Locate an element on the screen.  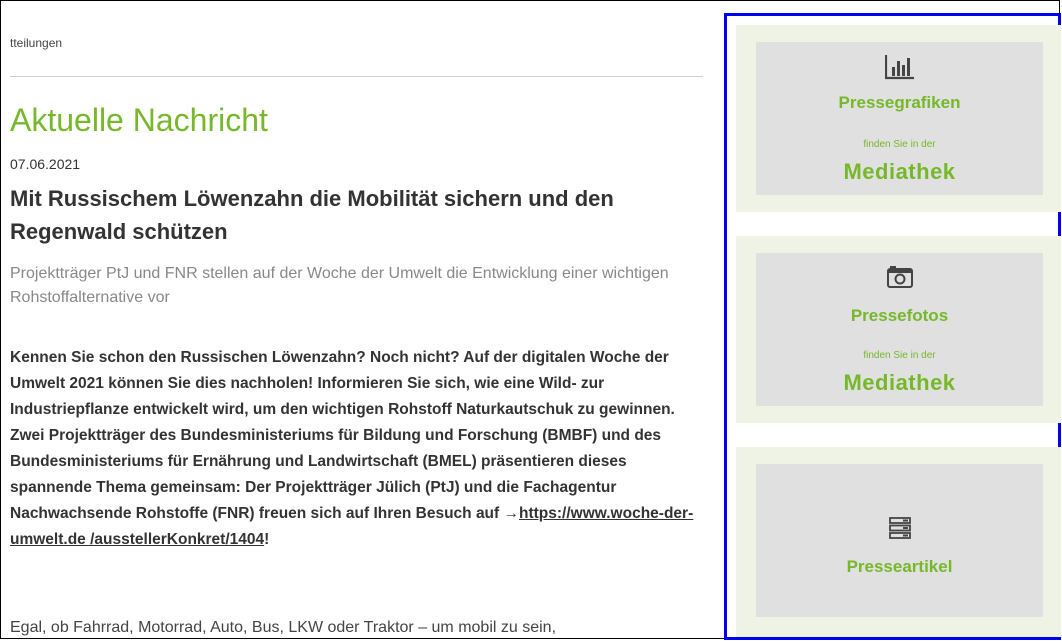
card-title: Pressegrafiken is located at coordinates (899, 102).